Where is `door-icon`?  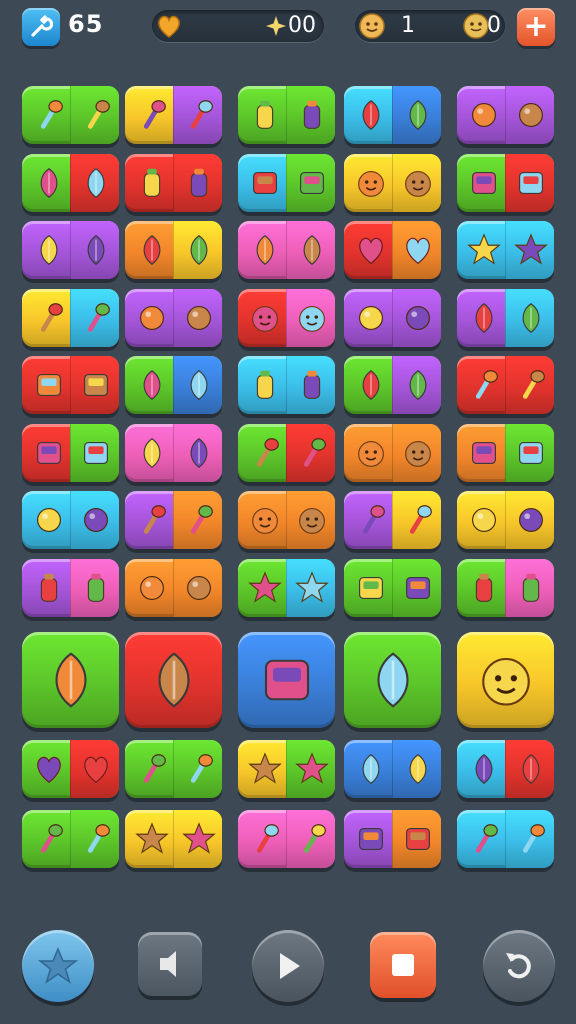
door-icon is located at coordinates (49, 387).